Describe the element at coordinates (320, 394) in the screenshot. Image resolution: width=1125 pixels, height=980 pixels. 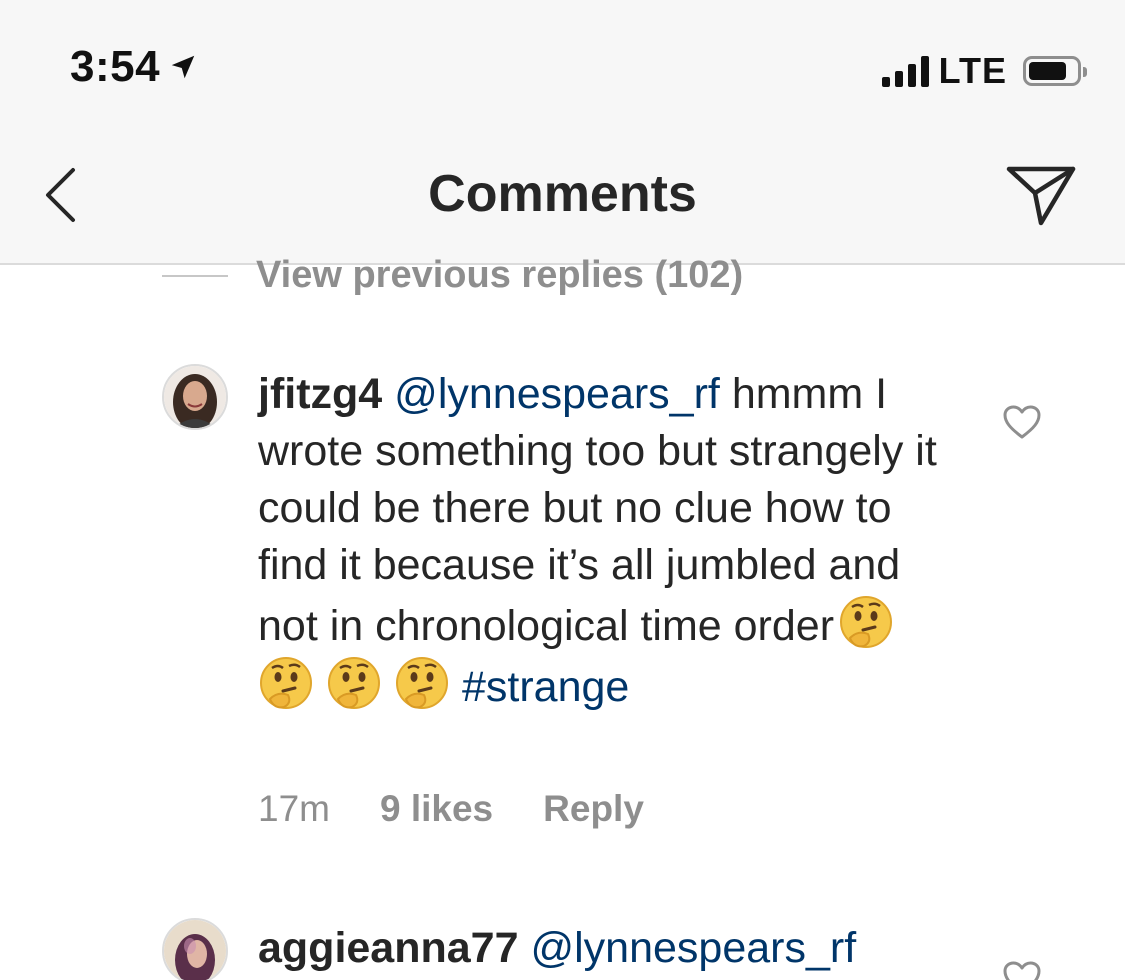
I see `comment-username: jfitzg4` at that location.